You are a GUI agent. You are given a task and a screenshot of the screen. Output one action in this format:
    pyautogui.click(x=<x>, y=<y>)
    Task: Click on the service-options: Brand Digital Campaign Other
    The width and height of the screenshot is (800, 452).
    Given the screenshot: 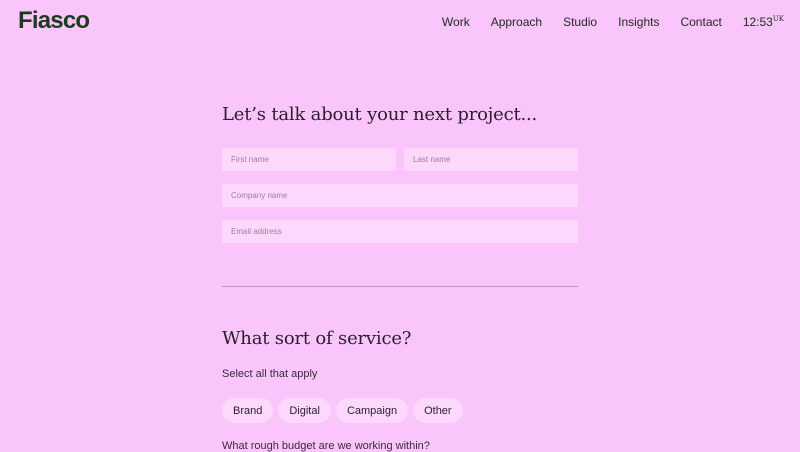 What is the action you would take?
    pyautogui.click(x=400, y=410)
    